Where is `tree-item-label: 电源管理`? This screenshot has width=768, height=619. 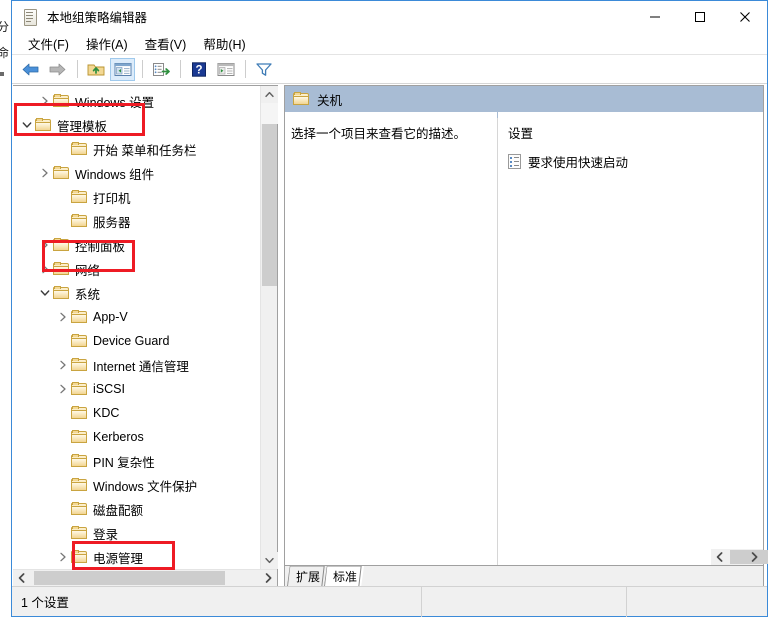
tree-item-label: 电源管理 is located at coordinates (118, 558).